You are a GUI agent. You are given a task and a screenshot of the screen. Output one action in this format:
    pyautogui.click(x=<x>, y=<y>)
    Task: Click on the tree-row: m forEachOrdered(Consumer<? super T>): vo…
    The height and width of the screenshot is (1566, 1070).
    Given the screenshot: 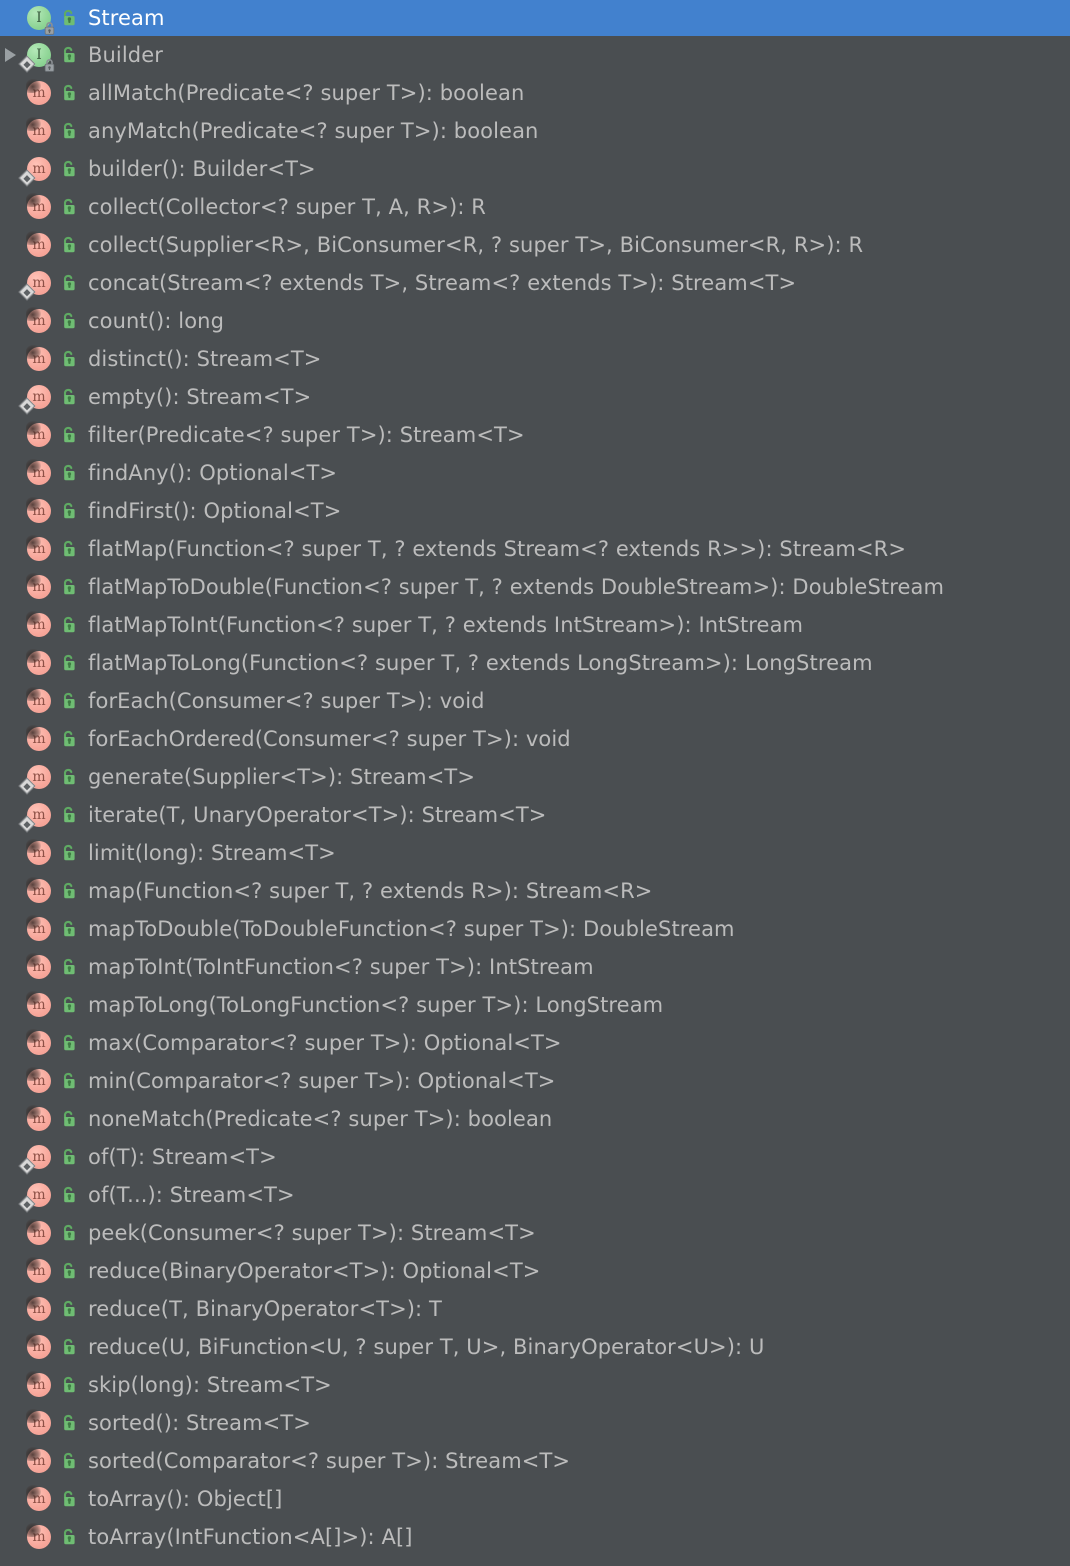 What is the action you would take?
    pyautogui.click(x=535, y=739)
    